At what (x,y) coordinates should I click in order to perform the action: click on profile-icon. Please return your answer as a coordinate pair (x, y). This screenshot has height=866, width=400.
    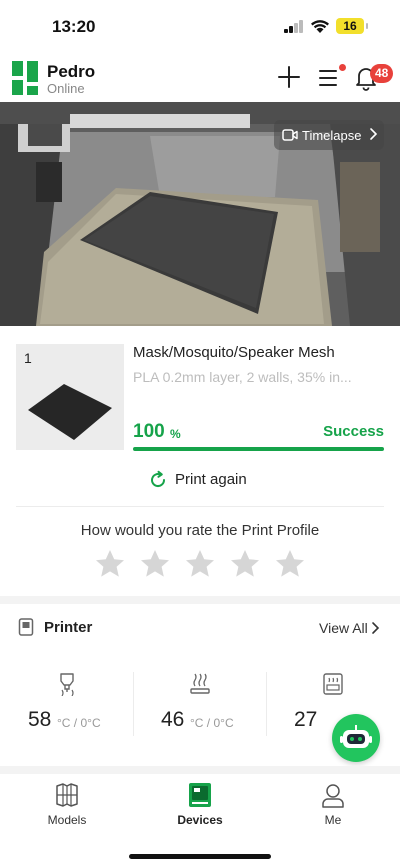
    Looking at the image, I should click on (333, 796).